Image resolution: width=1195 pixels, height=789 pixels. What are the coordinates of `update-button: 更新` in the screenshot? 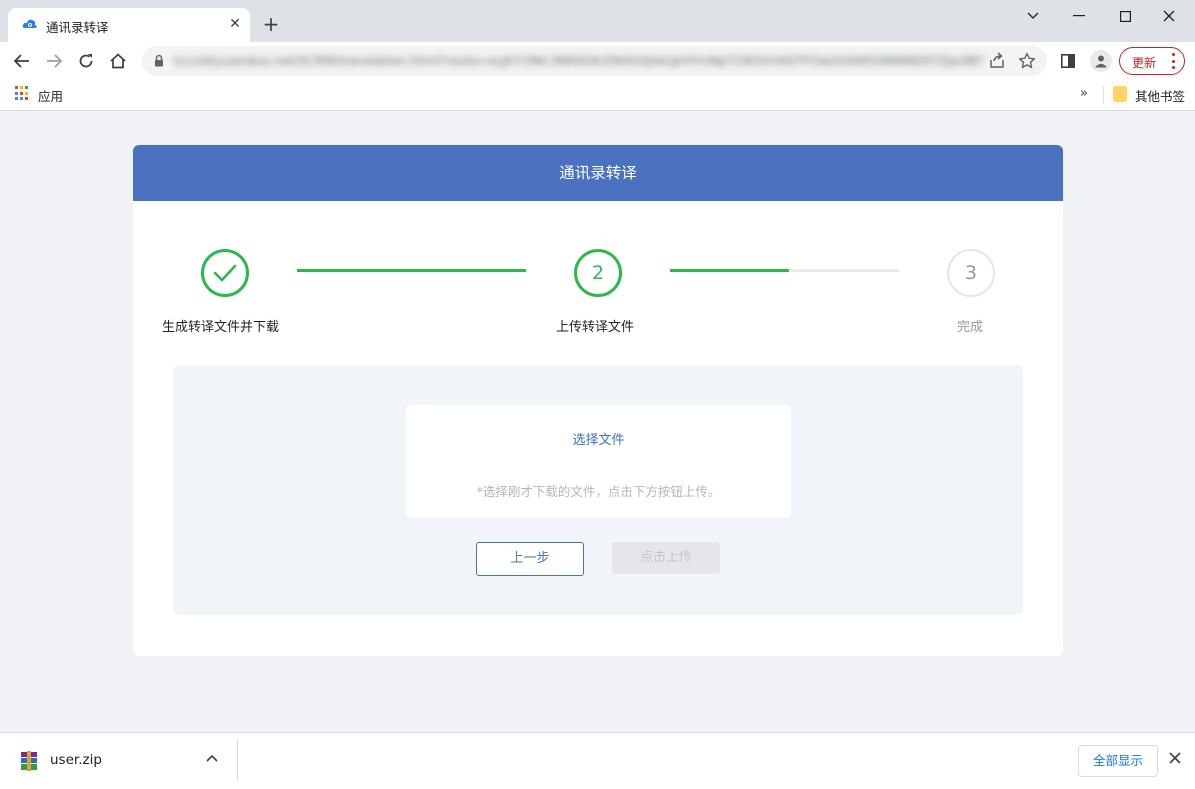 It's located at (1152, 61).